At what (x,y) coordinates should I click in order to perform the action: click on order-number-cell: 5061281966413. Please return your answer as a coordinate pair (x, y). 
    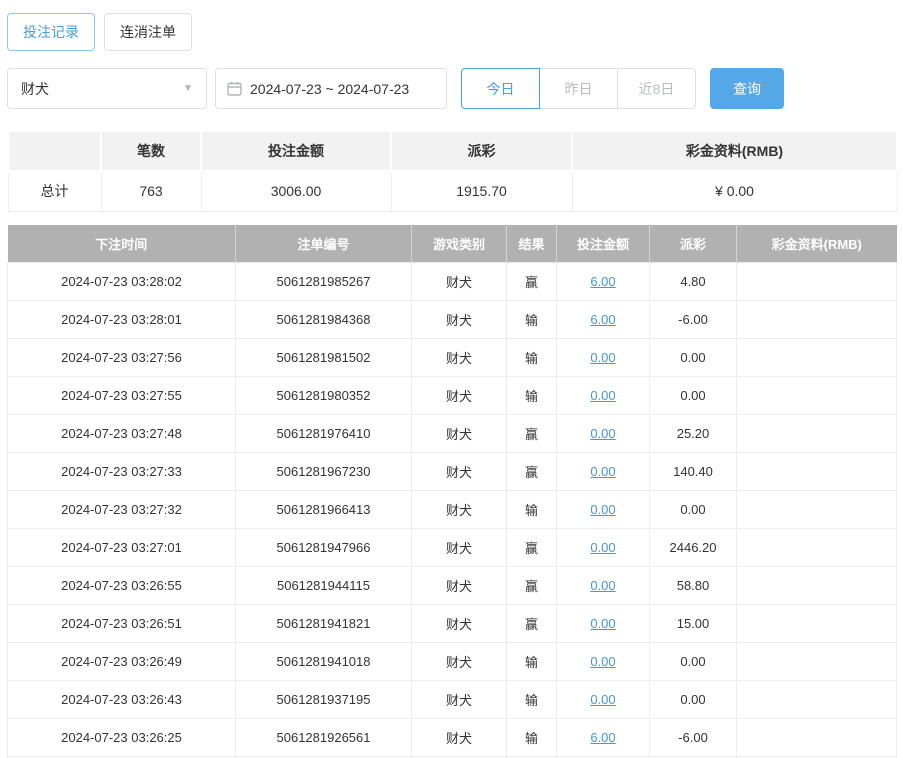
    Looking at the image, I should click on (323, 509).